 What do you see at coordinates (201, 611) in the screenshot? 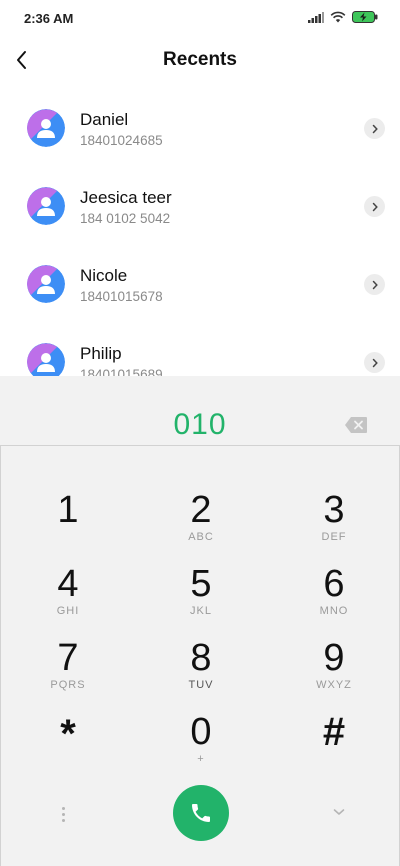
I see `key-letters: JKL` at bounding box center [201, 611].